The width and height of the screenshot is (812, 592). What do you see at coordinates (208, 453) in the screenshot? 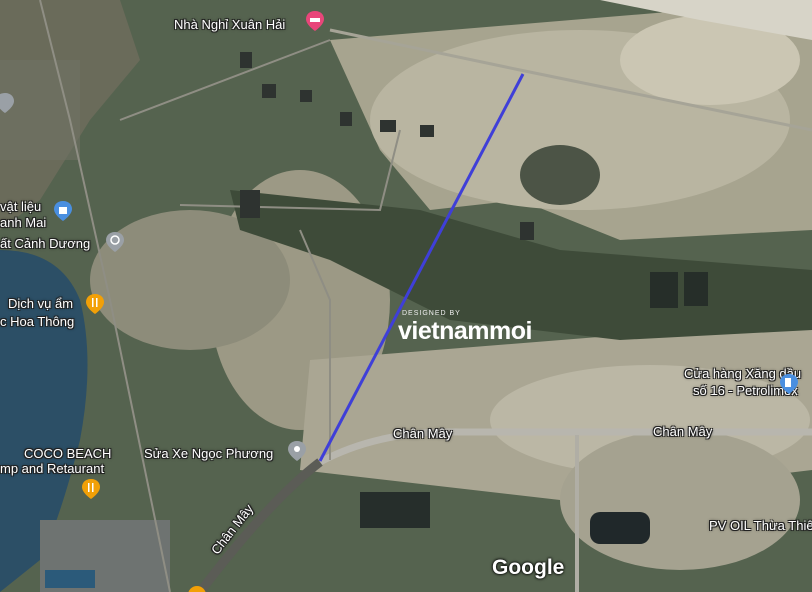
I see `label-sua-xe: Sửa Xe Ngọc Phương` at bounding box center [208, 453].